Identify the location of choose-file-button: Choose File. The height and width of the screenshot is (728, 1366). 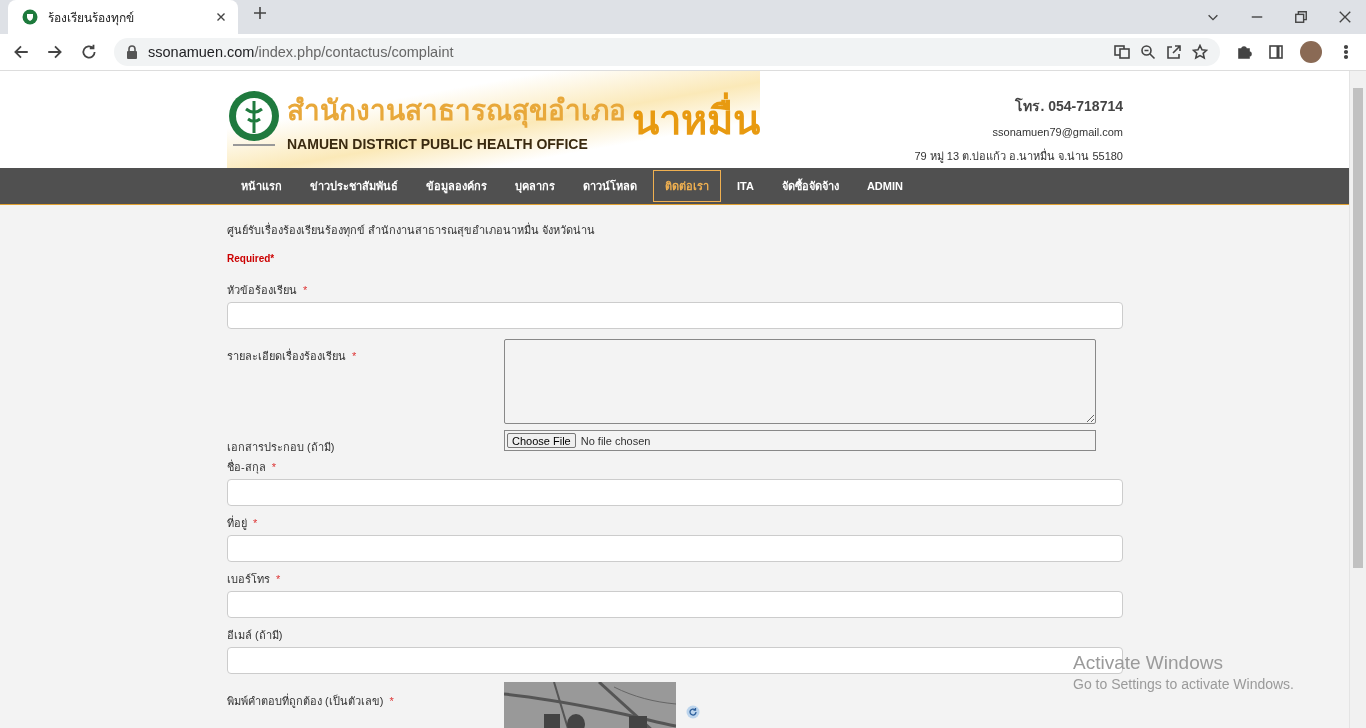
(541, 440).